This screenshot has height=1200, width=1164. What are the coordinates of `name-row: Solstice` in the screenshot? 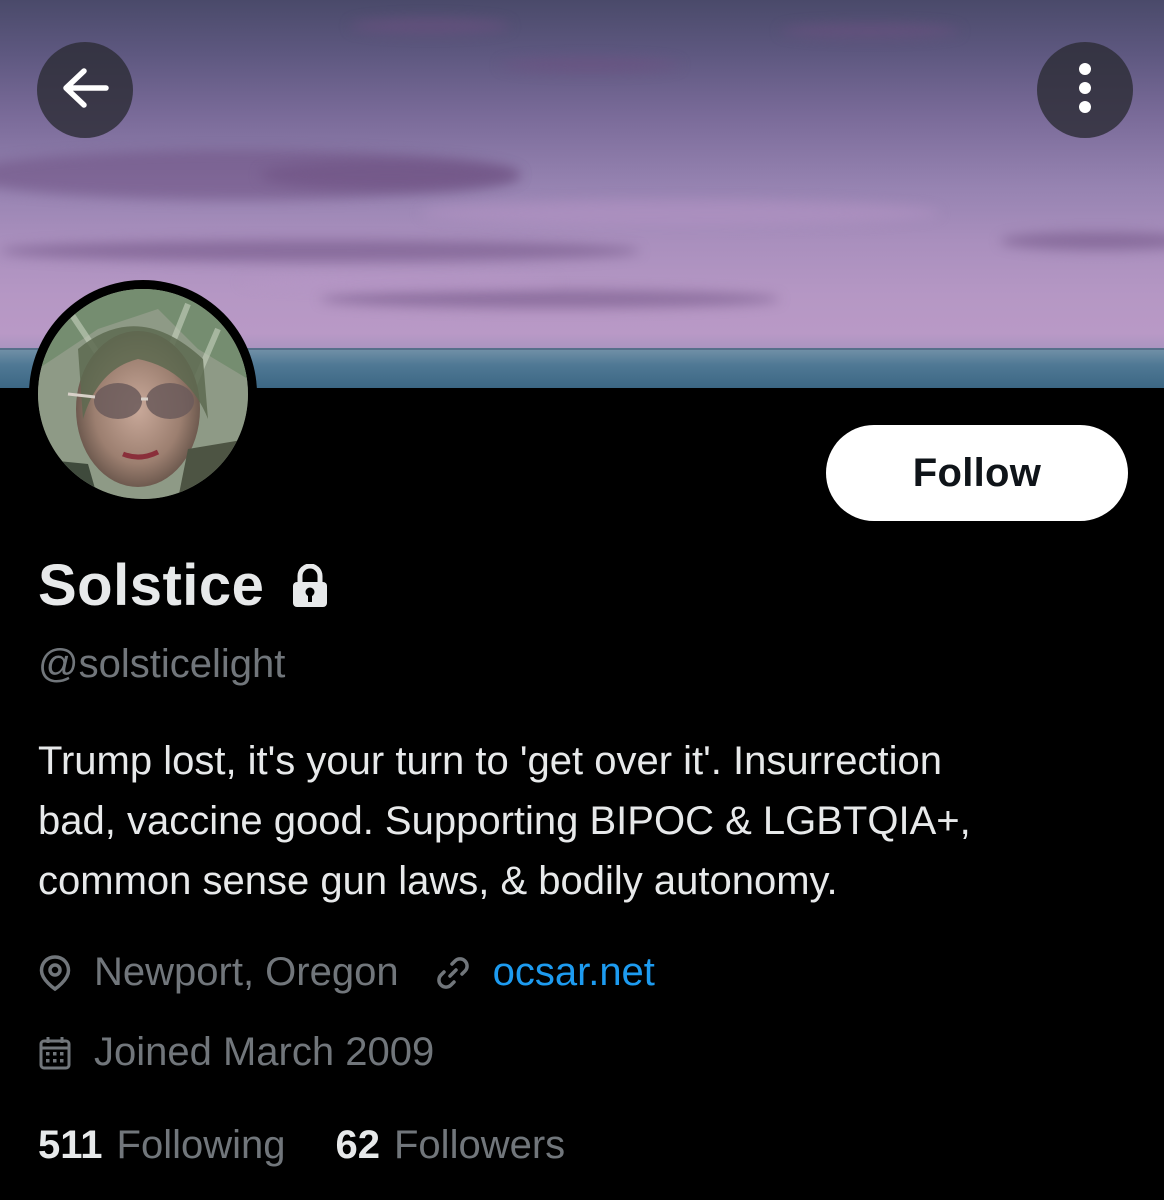 It's located at (184, 585).